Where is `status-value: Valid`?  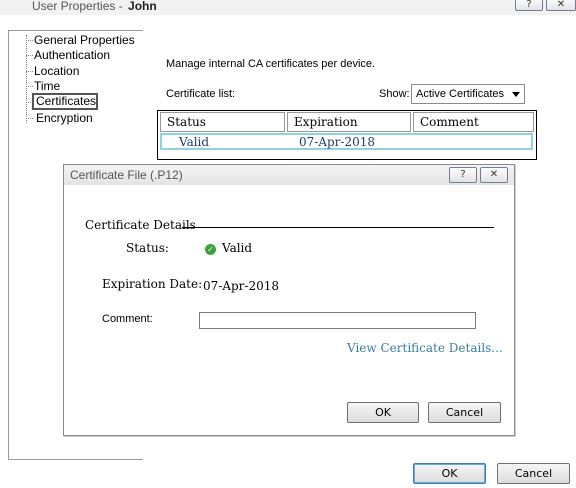
status-value: Valid is located at coordinates (237, 248).